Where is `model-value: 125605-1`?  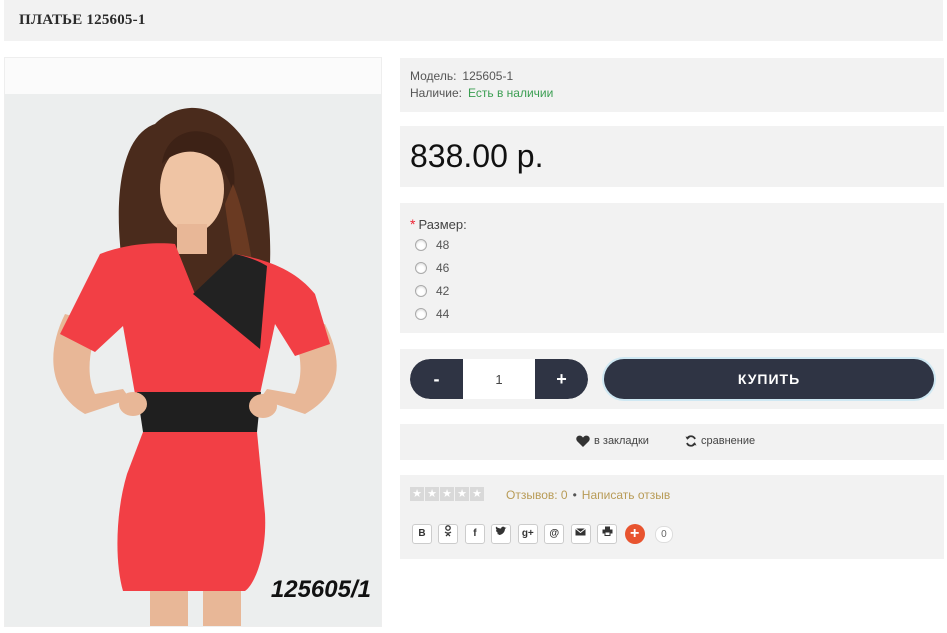 model-value: 125605-1 is located at coordinates (488, 76).